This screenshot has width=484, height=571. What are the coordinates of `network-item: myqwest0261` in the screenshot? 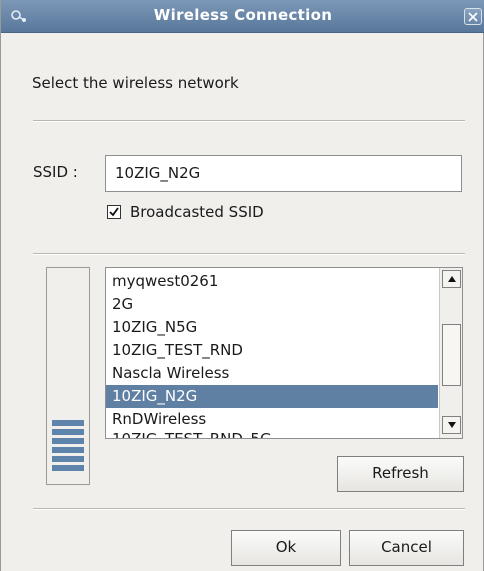 It's located at (272, 281).